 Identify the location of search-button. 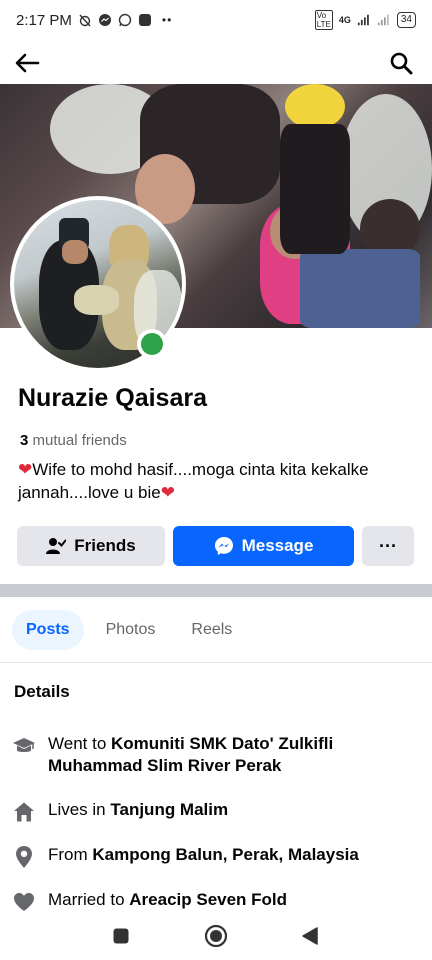
(401, 63).